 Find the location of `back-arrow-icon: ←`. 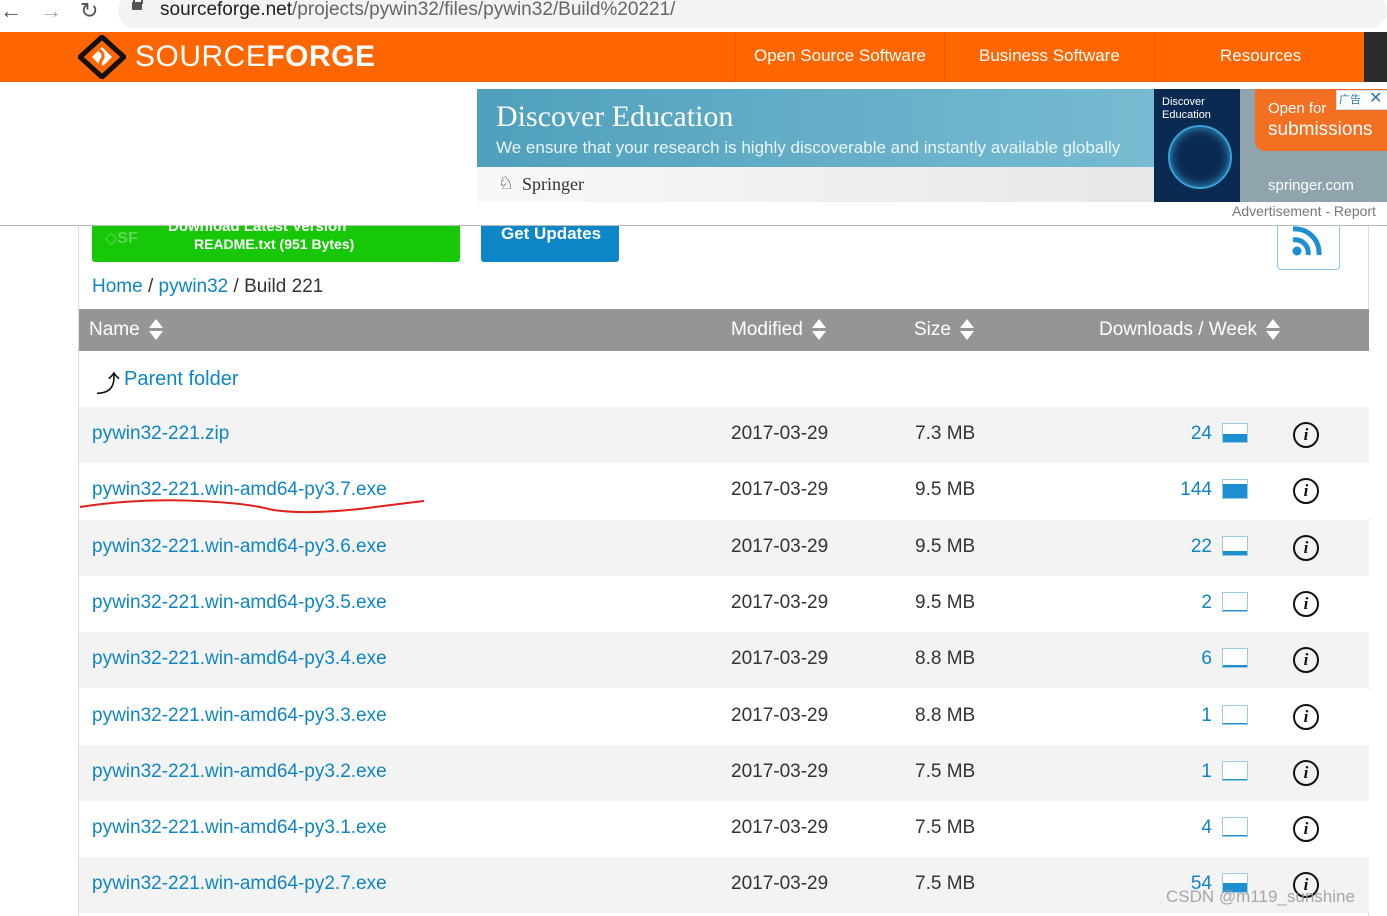

back-arrow-icon: ← is located at coordinates (11, 11).